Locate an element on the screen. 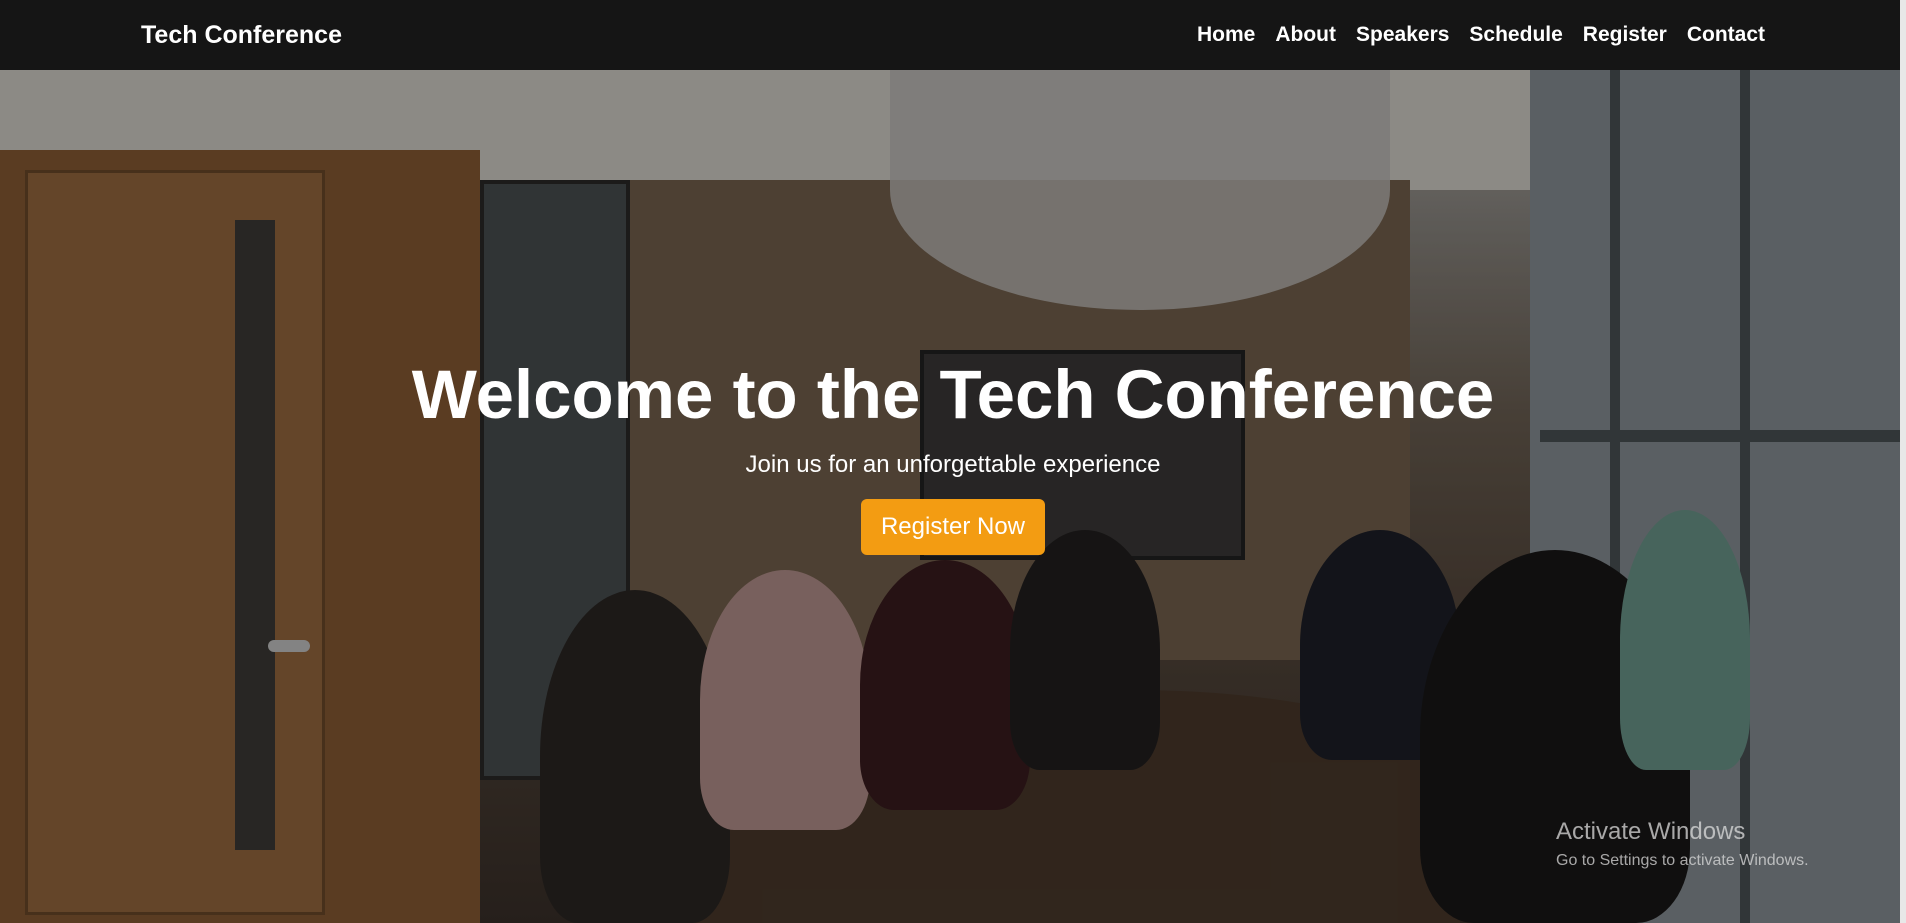  nav-link-home: Home is located at coordinates (1226, 35).